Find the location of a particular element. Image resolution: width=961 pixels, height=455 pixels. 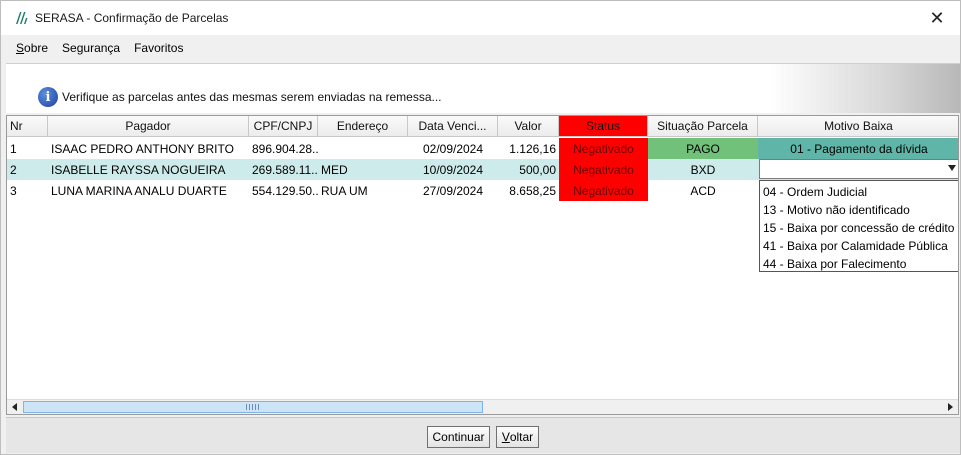

dropdown-option: 41 - Baixa por Calamidade Pública is located at coordinates (859, 246).